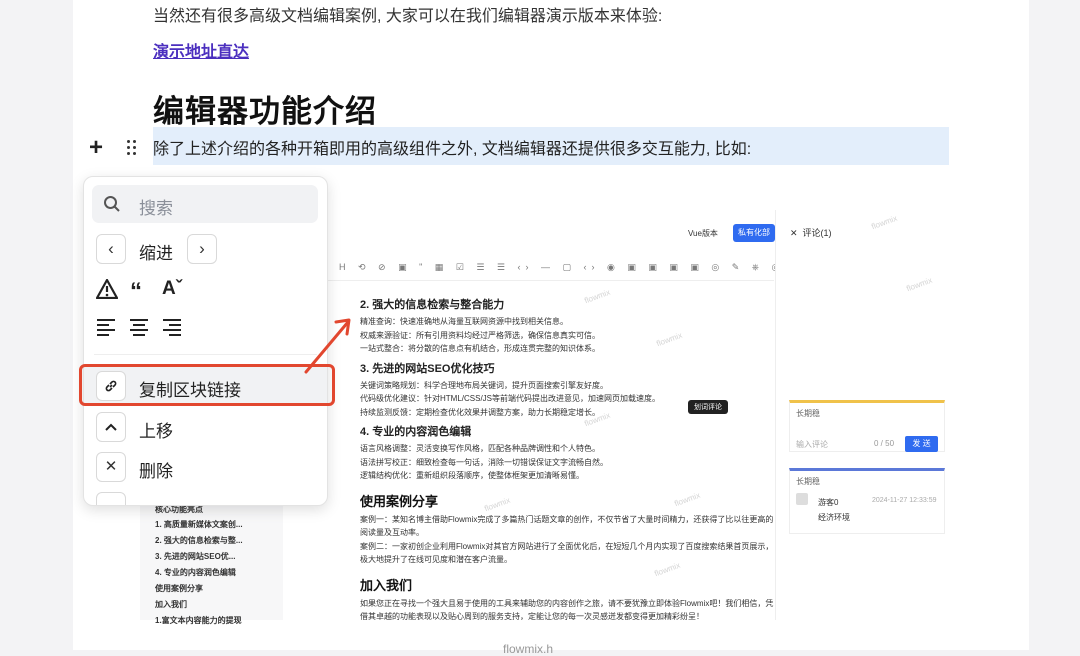 The width and height of the screenshot is (1080, 656). What do you see at coordinates (96, 148) in the screenshot?
I see `add-block-plus-icon: +` at bounding box center [96, 148].